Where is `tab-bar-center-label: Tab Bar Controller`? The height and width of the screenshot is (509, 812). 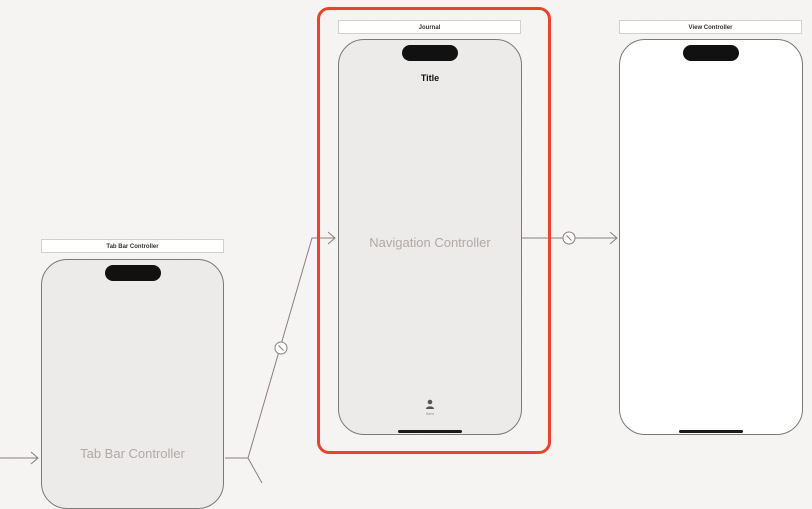 tab-bar-center-label: Tab Bar Controller is located at coordinates (132, 453).